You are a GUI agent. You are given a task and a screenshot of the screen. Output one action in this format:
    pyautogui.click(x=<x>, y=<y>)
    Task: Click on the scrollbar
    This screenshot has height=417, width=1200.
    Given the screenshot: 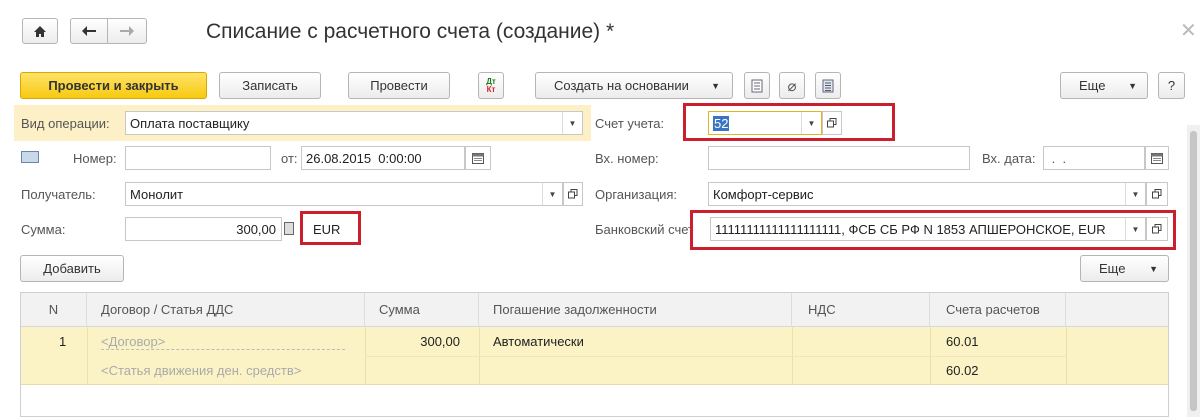 What is the action you would take?
    pyautogui.click(x=1193, y=271)
    